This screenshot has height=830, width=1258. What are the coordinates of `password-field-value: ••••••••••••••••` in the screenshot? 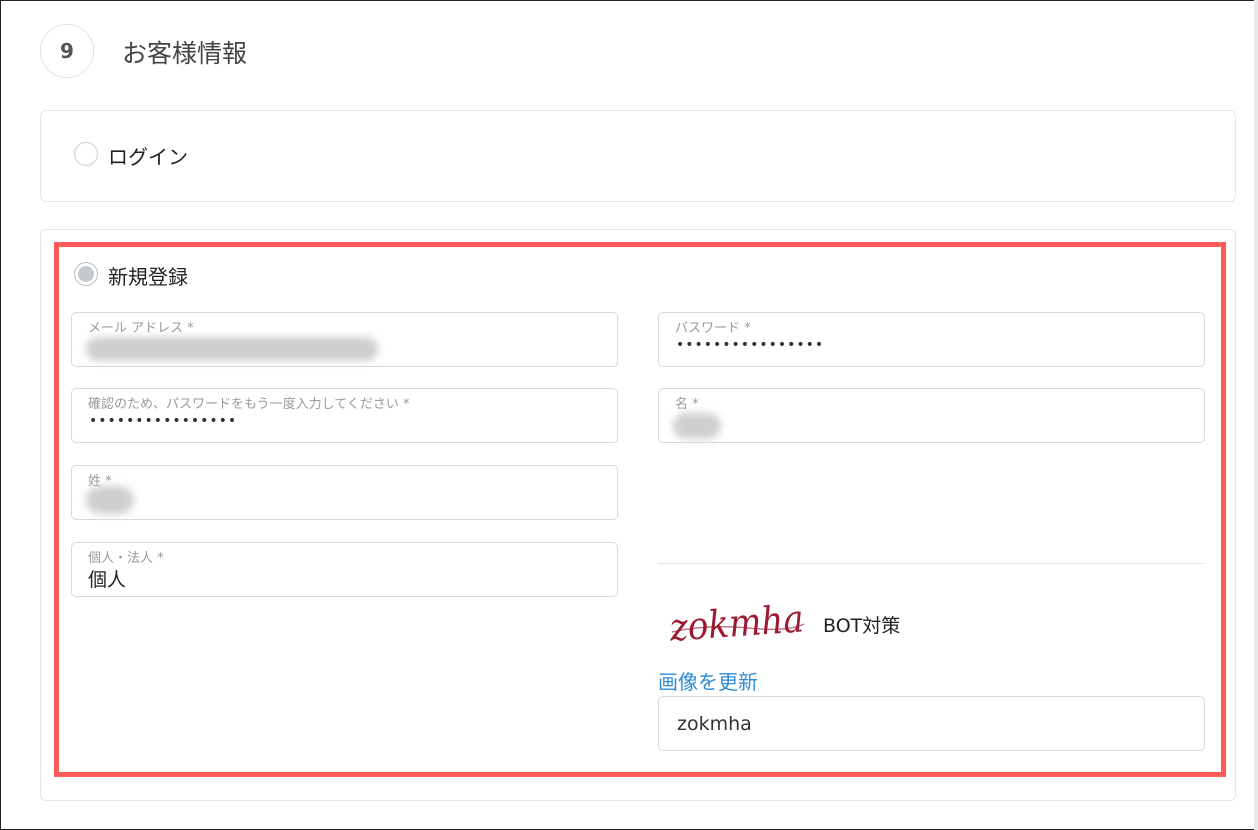 It's located at (750, 345).